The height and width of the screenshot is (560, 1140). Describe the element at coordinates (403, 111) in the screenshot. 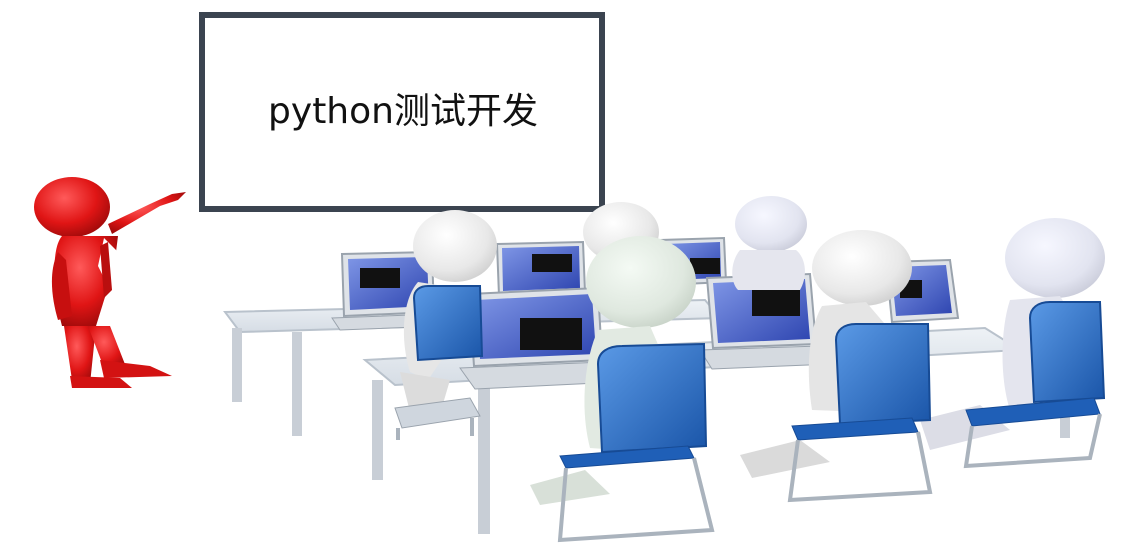

I see `whiteboard-text: python测试开发` at that location.